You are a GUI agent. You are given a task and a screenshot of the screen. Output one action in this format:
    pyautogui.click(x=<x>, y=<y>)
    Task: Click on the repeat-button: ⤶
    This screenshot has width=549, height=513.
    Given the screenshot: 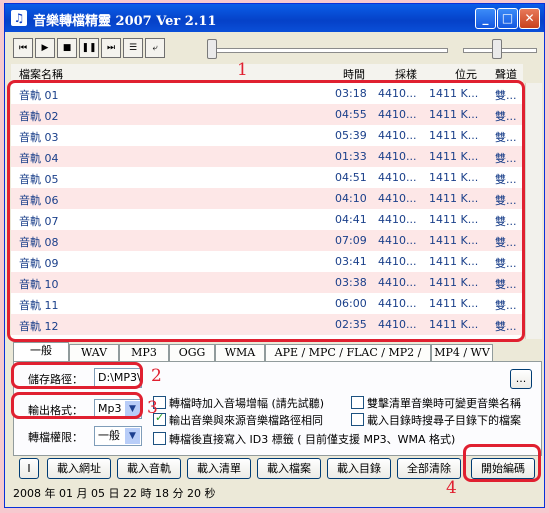 What is the action you would take?
    pyautogui.click(x=155, y=48)
    